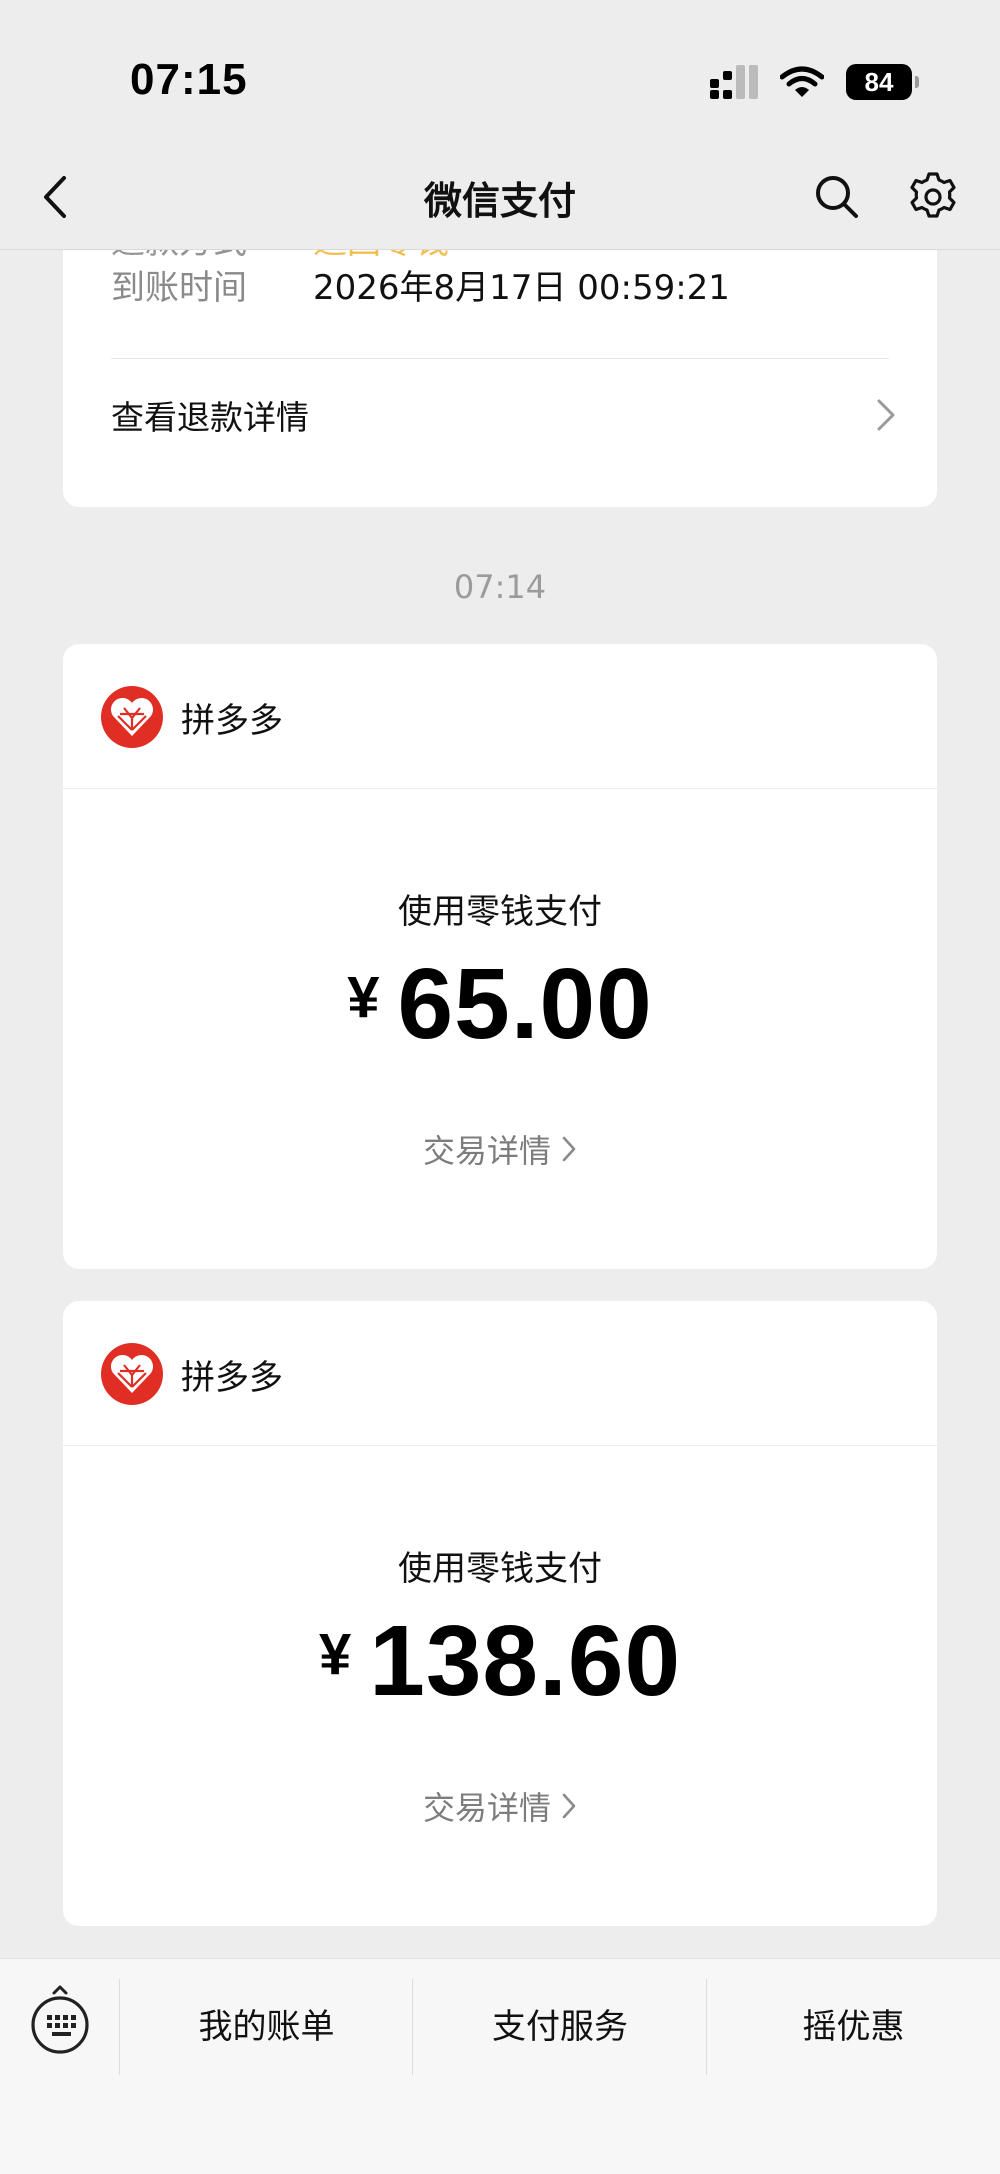 This screenshot has width=1000, height=2174. I want to click on refund-time-row: 到账时间 2026年8月17日 00:59:21, so click(420, 284).